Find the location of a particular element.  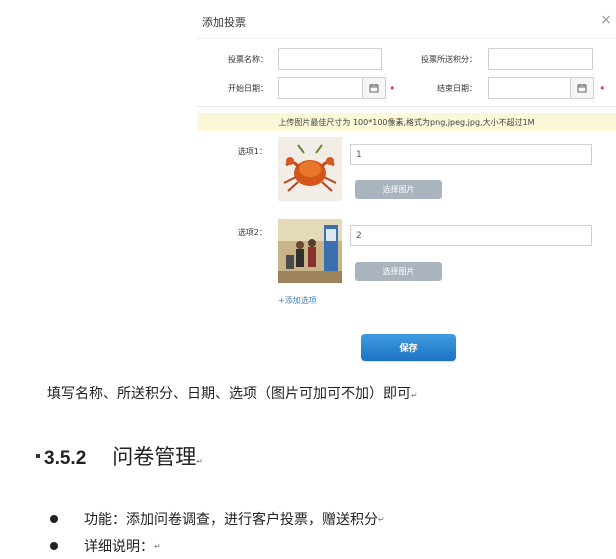

option-2-label: 选项2： is located at coordinates (252, 232).